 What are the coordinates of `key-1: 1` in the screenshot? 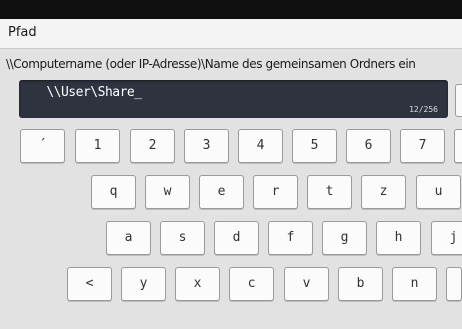 It's located at (97, 146).